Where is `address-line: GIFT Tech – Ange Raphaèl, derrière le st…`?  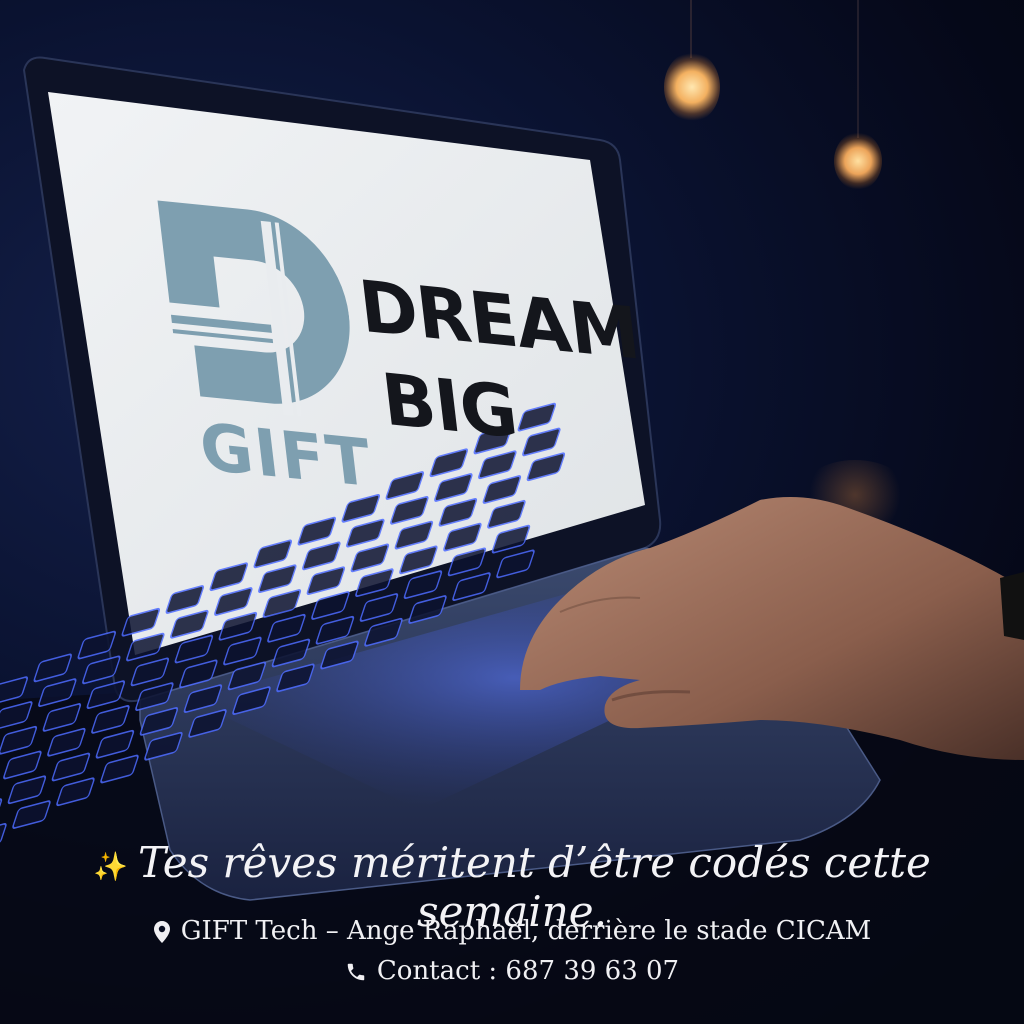 address-line: GIFT Tech – Ange Raphaèl, derrière le st… is located at coordinates (512, 931).